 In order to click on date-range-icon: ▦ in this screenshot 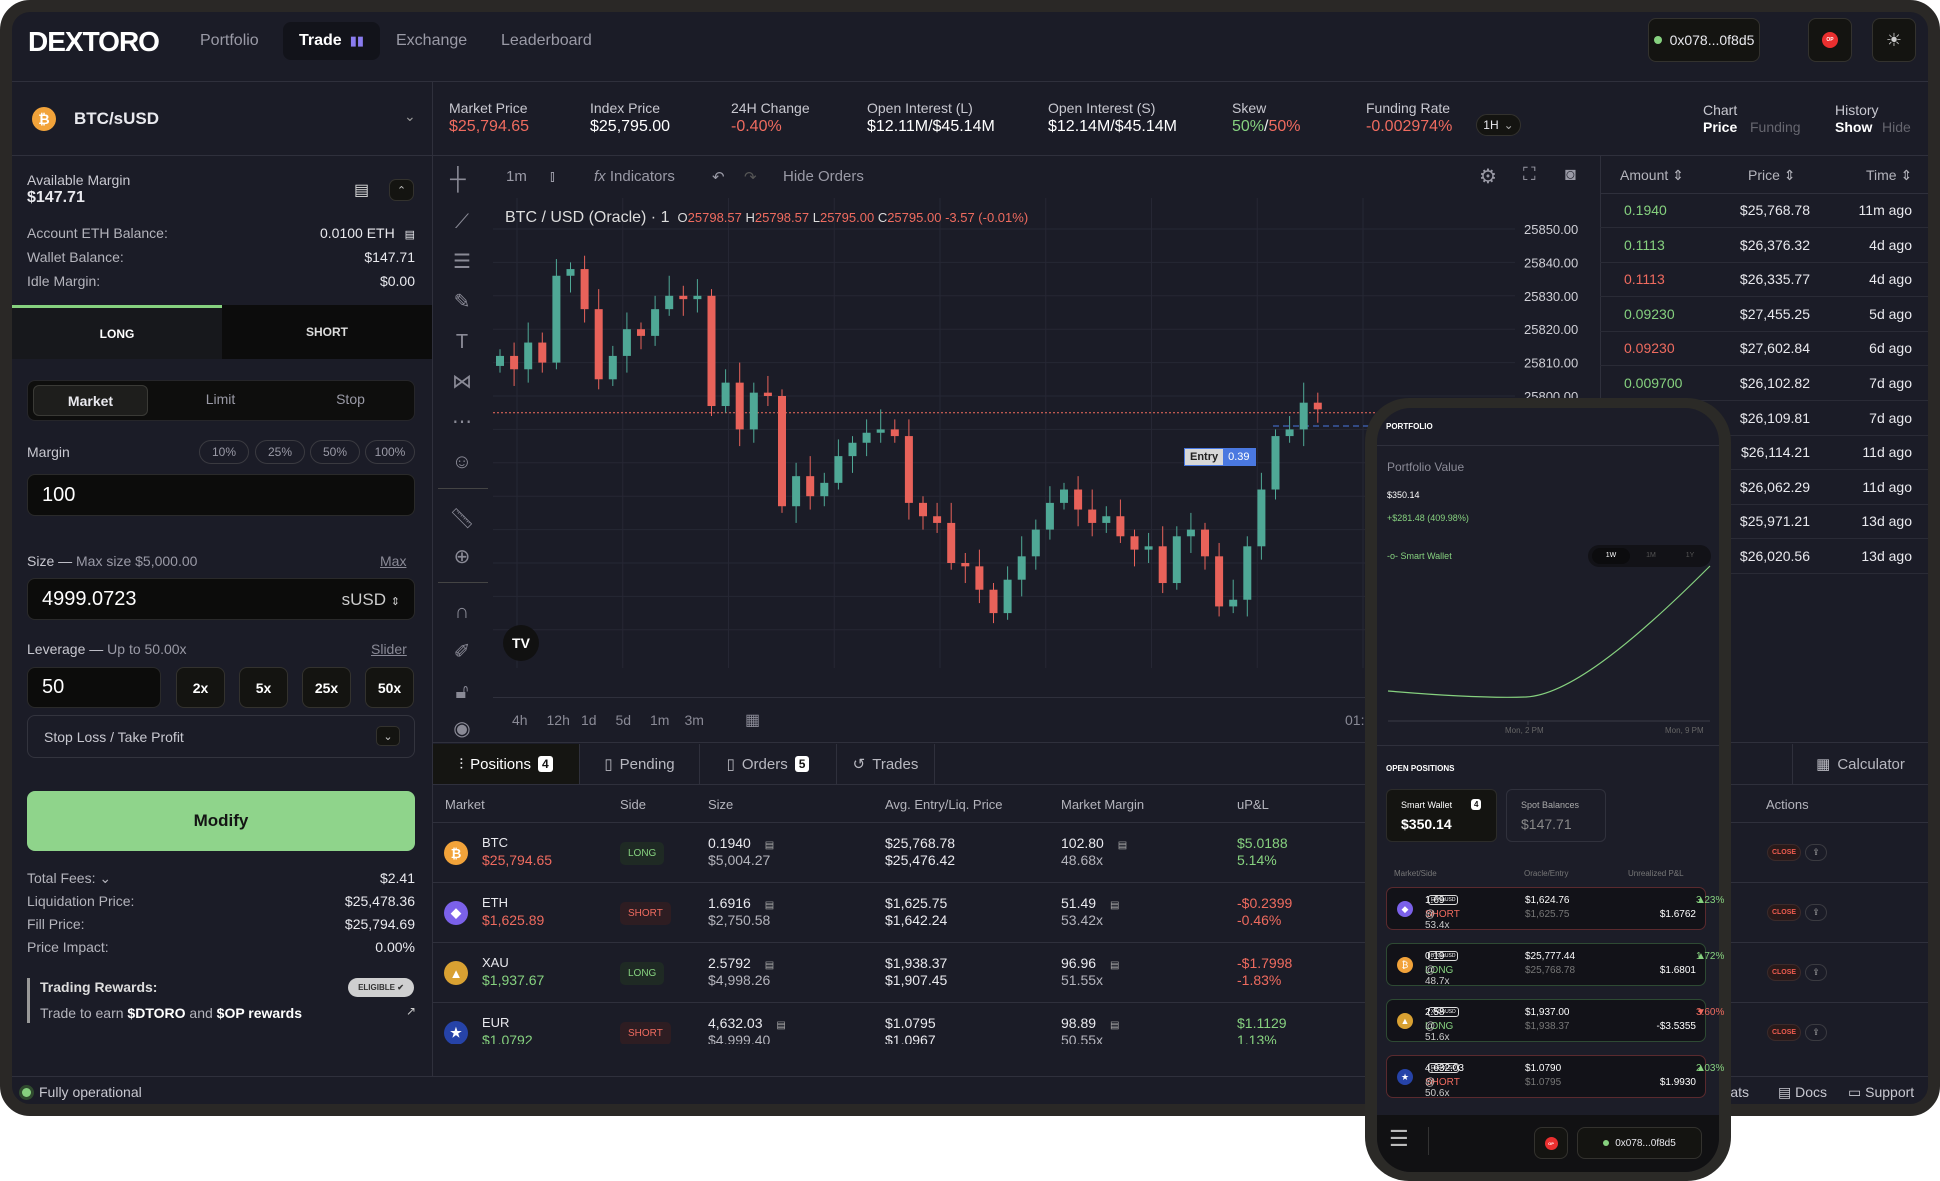, I will do `click(752, 720)`.